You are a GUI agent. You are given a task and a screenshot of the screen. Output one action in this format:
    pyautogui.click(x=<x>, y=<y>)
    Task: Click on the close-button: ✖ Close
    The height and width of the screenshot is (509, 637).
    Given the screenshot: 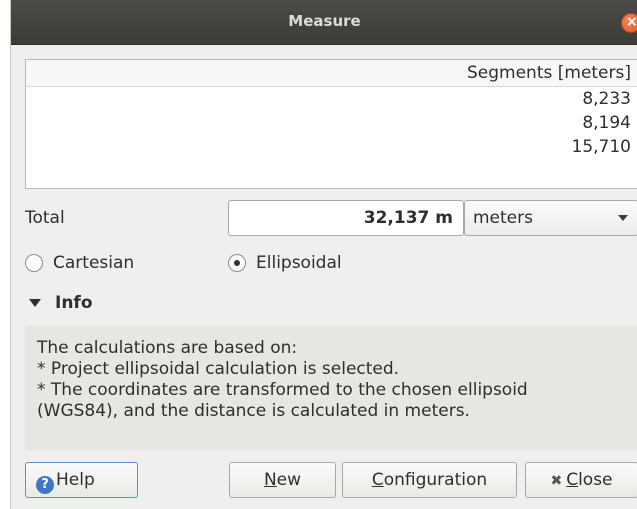 What is the action you would take?
    pyautogui.click(x=581, y=480)
    